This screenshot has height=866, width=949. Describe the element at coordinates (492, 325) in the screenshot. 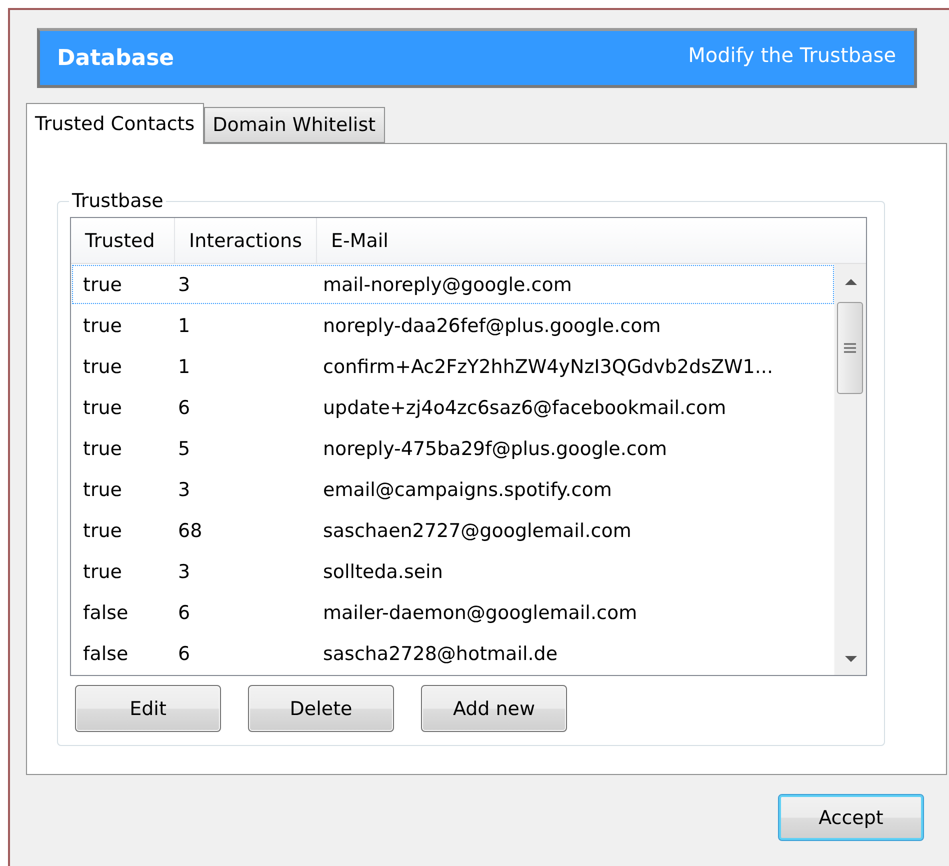

I see `table-cell-text: noreply-daa26fef@plus.google.com` at that location.